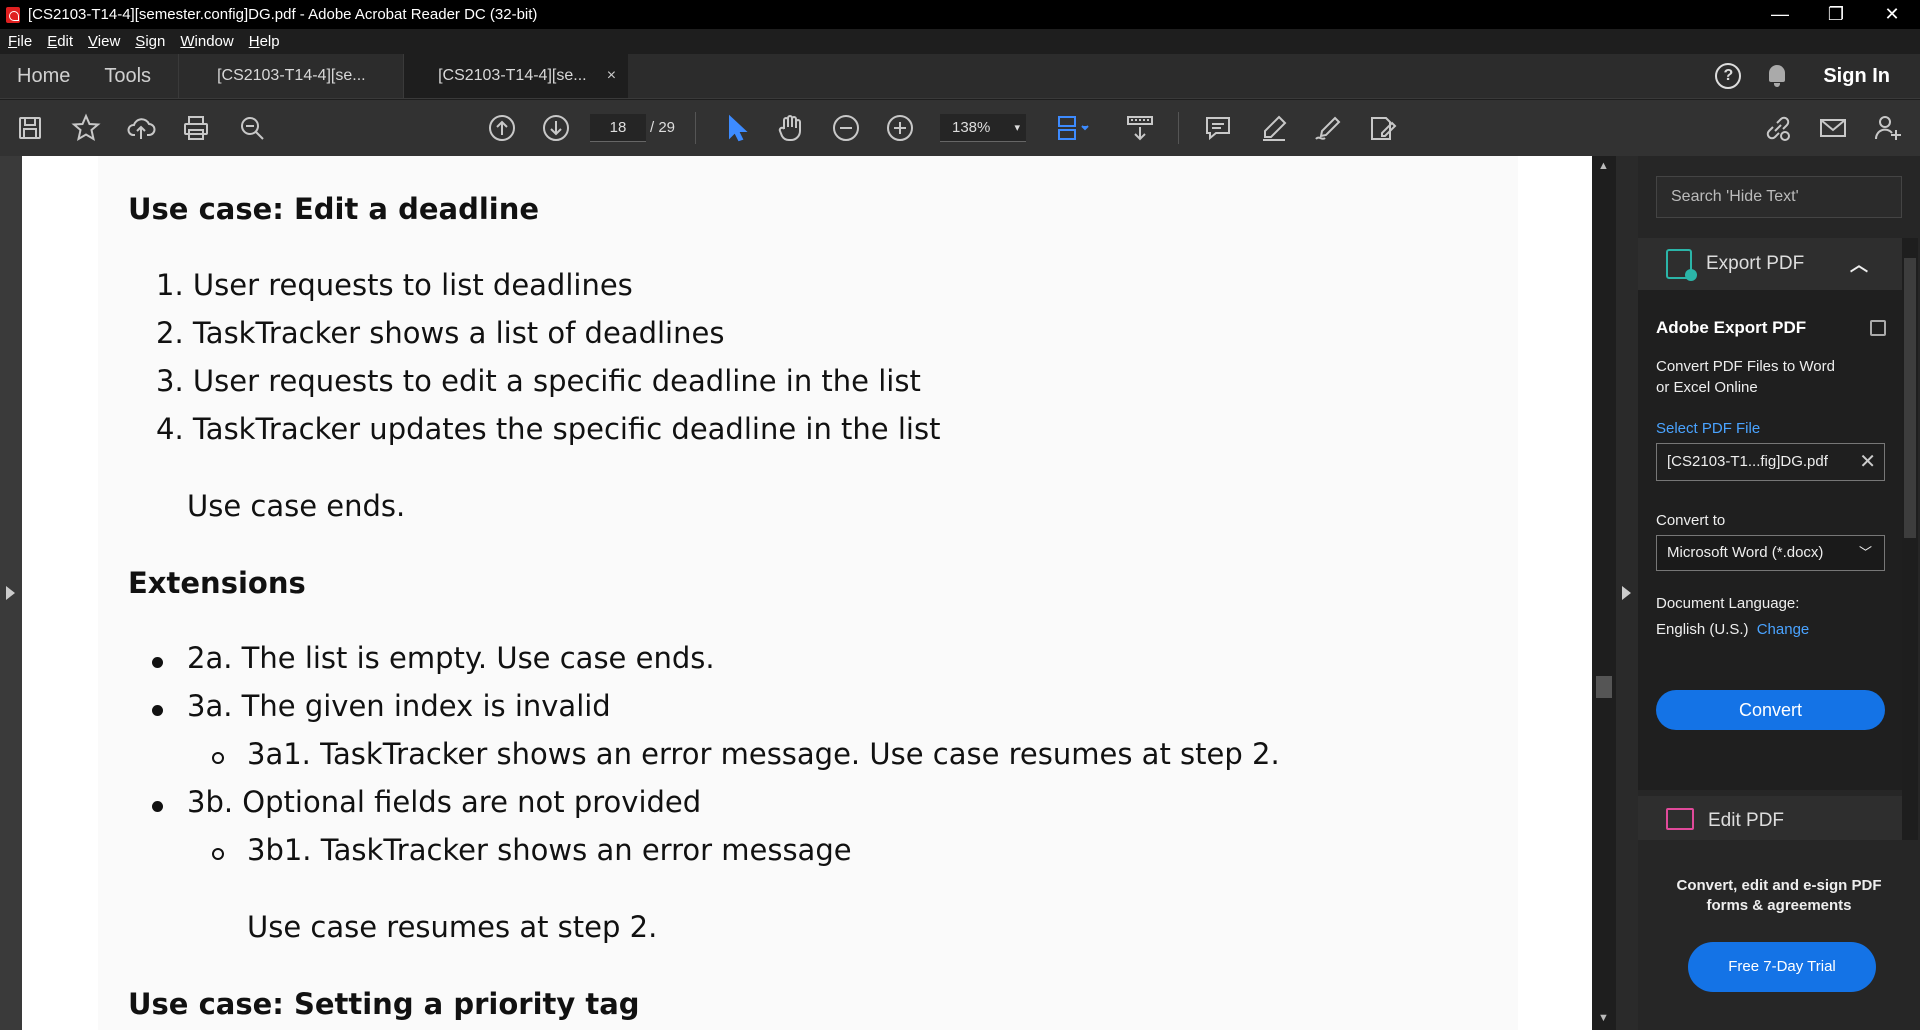  I want to click on document-language-label: Document Language:, so click(1728, 603).